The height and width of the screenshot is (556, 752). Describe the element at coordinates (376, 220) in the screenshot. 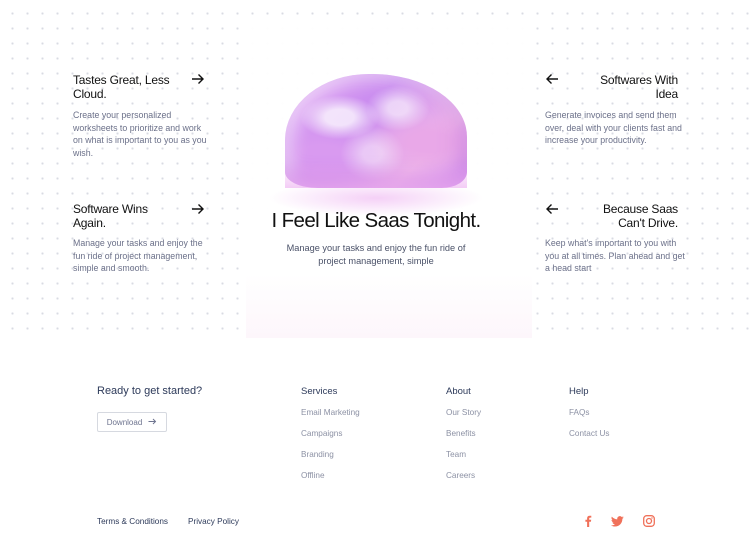

I see `hero-title: I Feel Like Saas Tonight.` at that location.